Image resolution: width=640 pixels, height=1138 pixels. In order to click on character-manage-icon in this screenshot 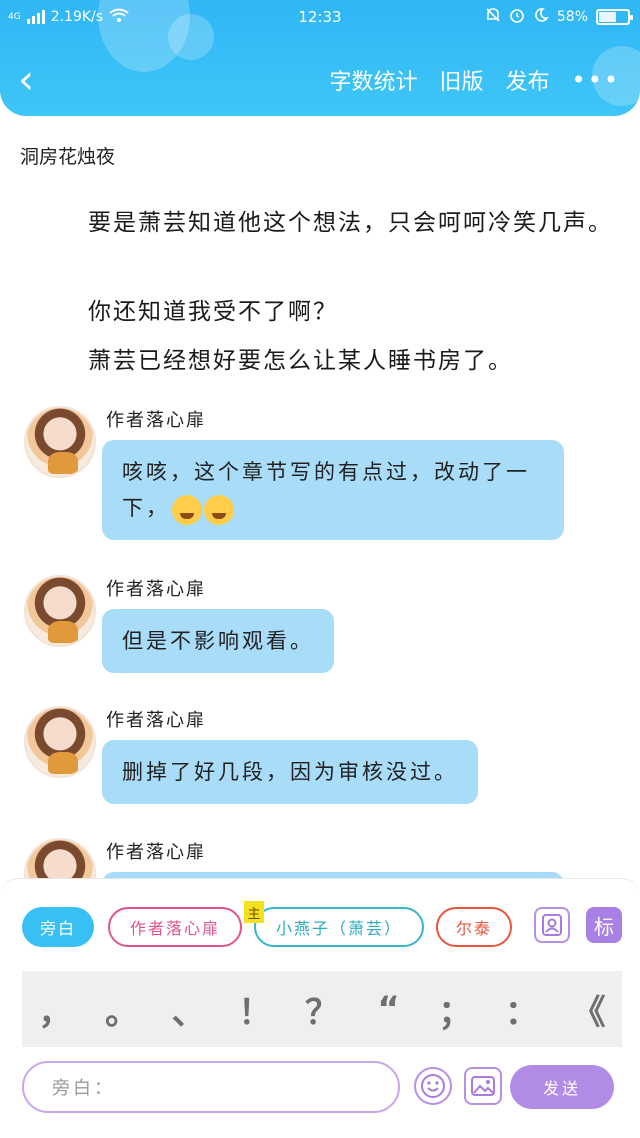, I will do `click(552, 925)`.